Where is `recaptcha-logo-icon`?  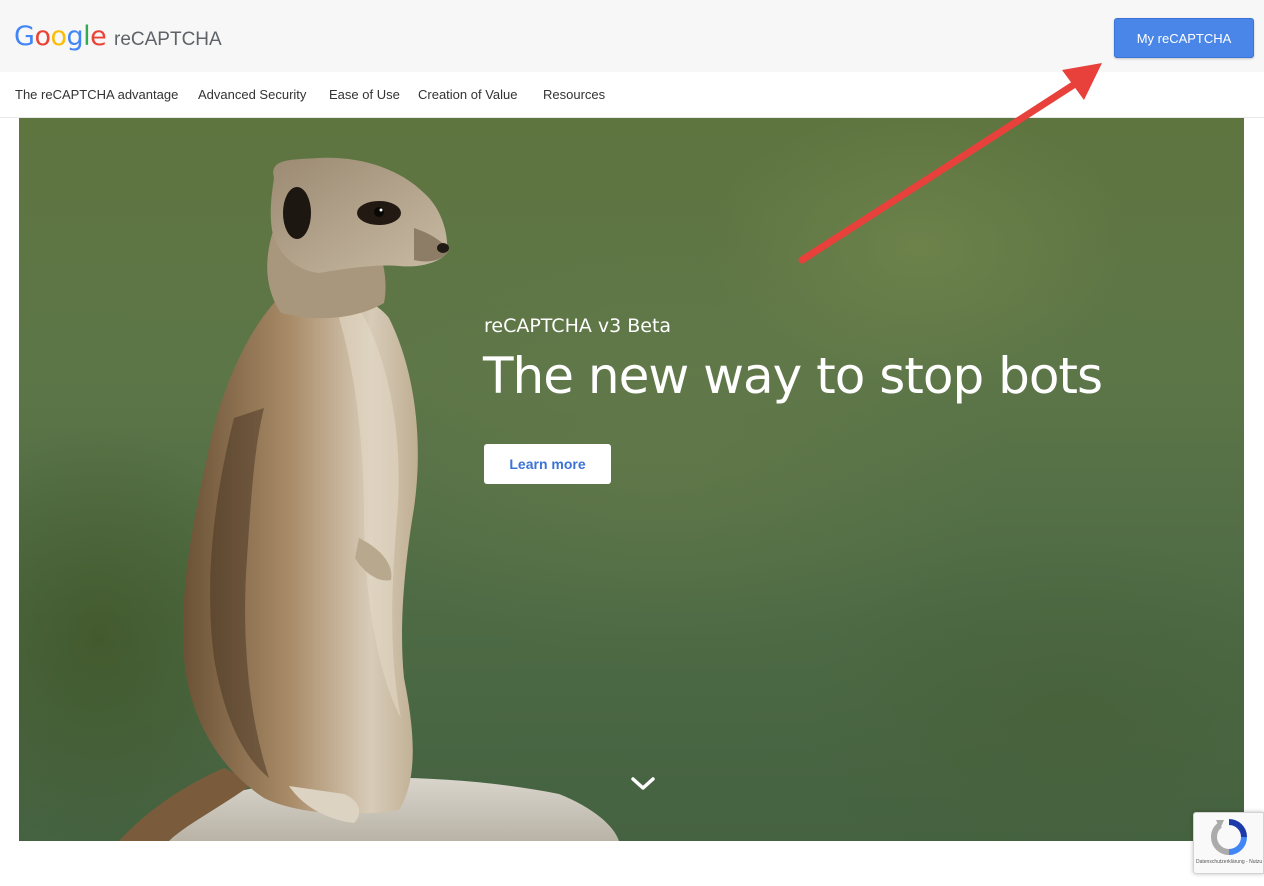
recaptcha-logo-icon is located at coordinates (1228, 837).